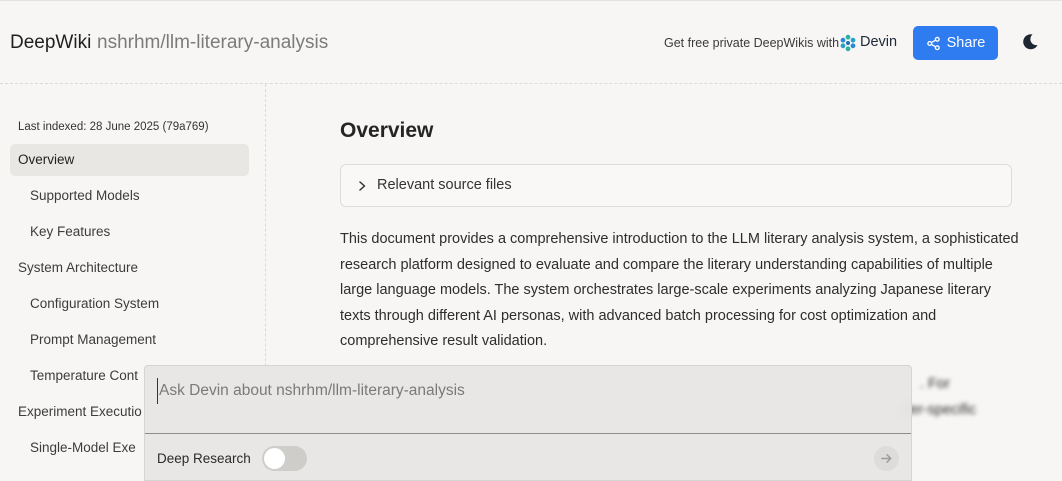 Image resolution: width=1062 pixels, height=481 pixels. I want to click on sidebar-item-prompt-management: Prompt Management, so click(93, 340).